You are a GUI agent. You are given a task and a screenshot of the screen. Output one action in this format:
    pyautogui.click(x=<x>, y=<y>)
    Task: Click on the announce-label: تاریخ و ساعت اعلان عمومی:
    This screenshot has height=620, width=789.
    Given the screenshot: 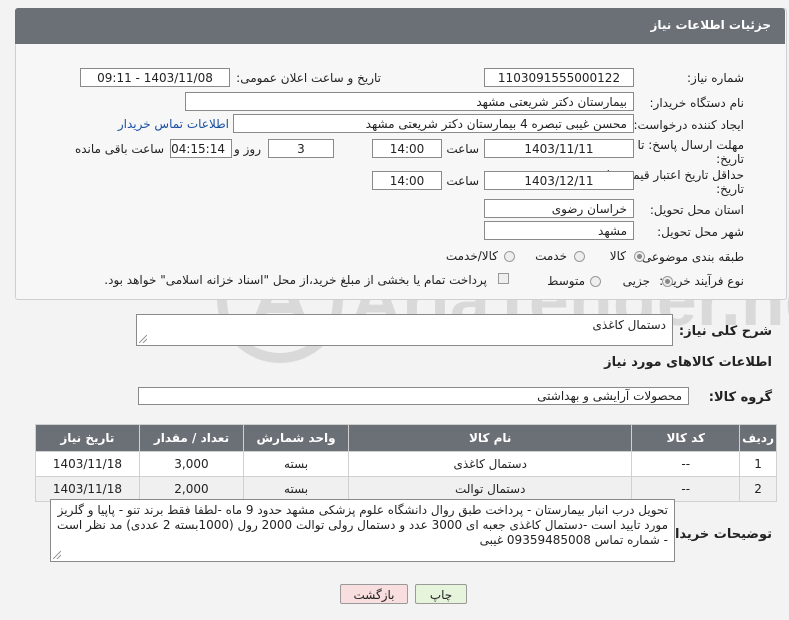 What is the action you would take?
    pyautogui.click(x=308, y=78)
    